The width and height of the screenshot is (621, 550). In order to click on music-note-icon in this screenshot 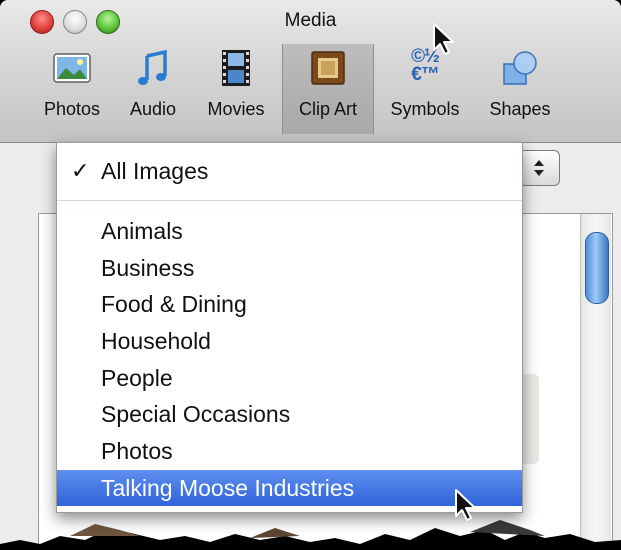, I will do `click(152, 67)`.